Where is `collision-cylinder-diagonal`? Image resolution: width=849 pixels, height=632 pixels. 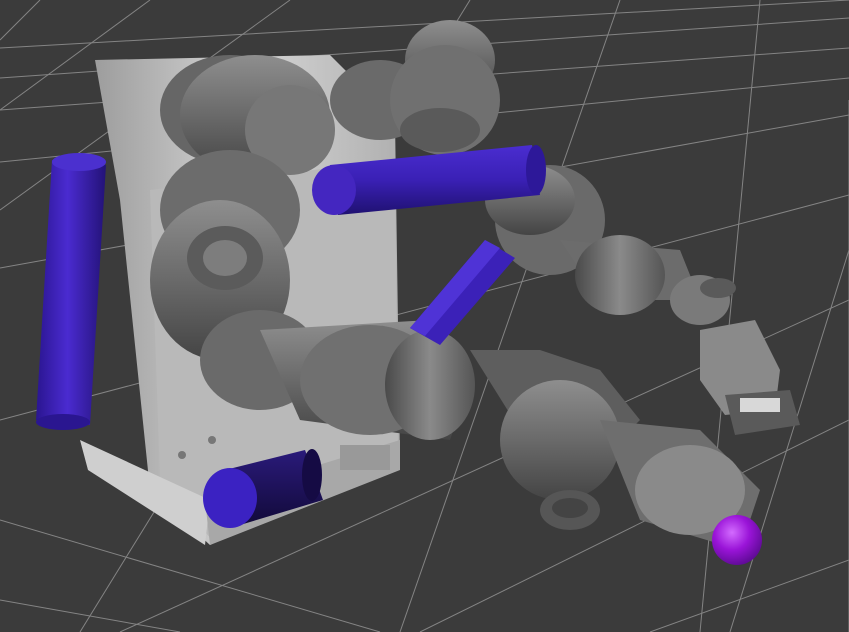 collision-cylinder-diagonal is located at coordinates (462, 292).